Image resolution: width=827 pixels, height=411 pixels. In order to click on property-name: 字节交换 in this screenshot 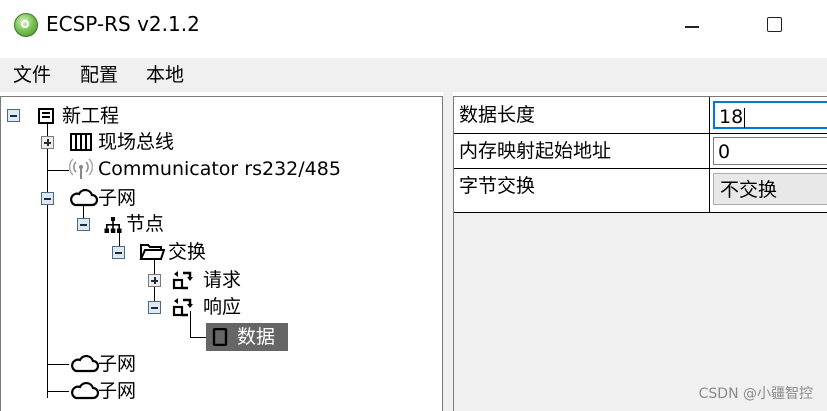, I will do `click(497, 186)`.